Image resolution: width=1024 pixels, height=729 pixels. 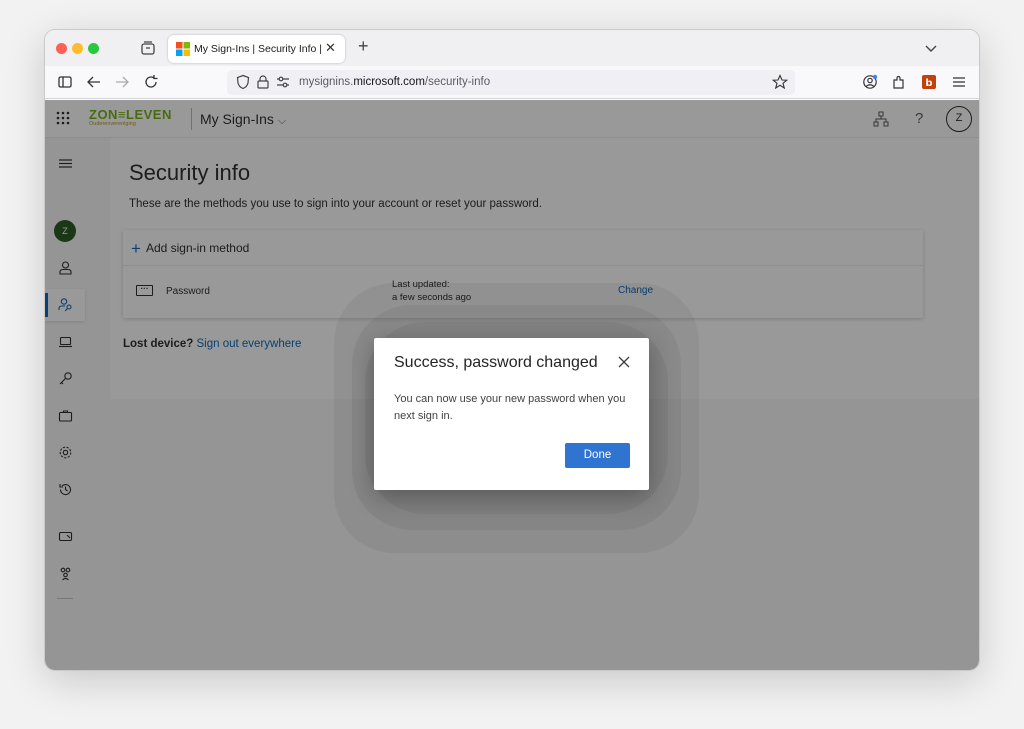 What do you see at coordinates (330, 48) in the screenshot?
I see `close-tab-icon: ✕` at bounding box center [330, 48].